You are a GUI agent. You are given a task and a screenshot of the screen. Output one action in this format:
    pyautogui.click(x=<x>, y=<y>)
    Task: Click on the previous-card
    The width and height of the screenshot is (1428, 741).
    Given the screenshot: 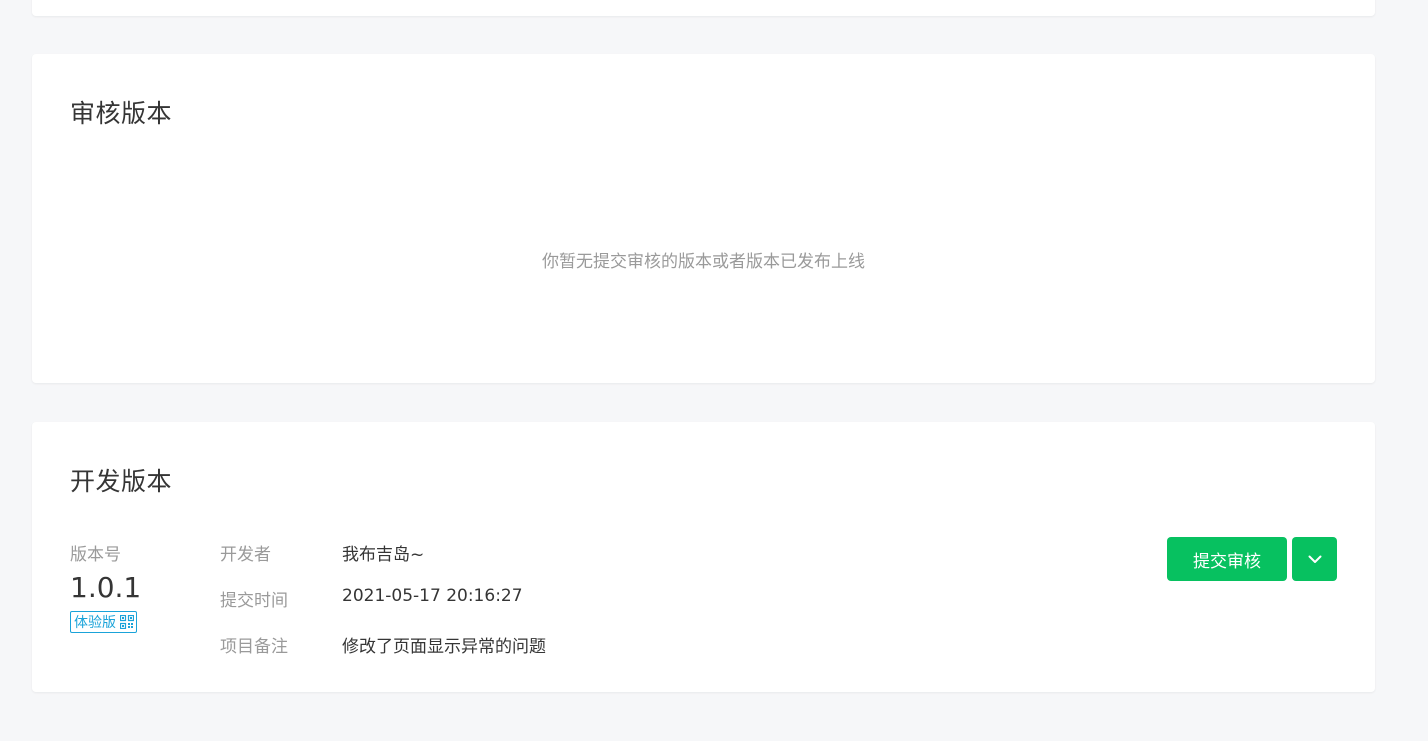 What is the action you would take?
    pyautogui.click(x=703, y=8)
    